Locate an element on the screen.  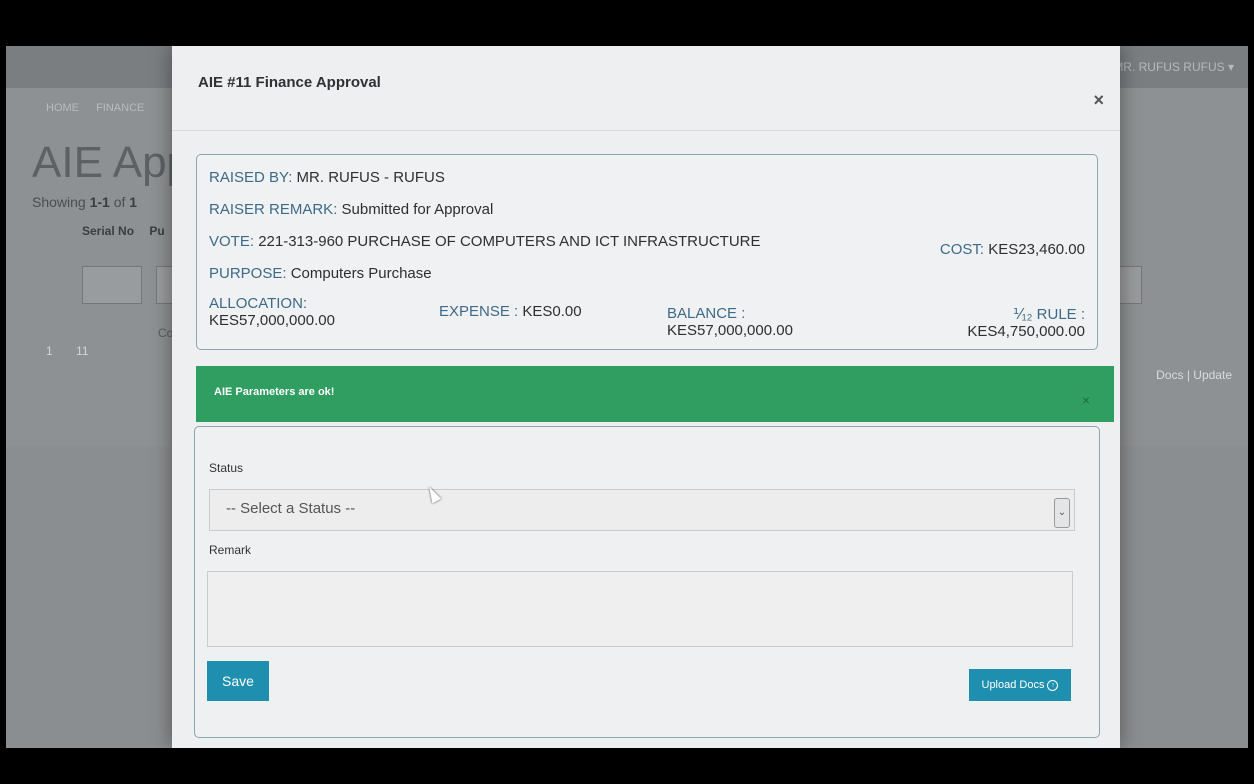
rule-label: ⅟₁₂ RULE : is located at coordinates (1049, 314).